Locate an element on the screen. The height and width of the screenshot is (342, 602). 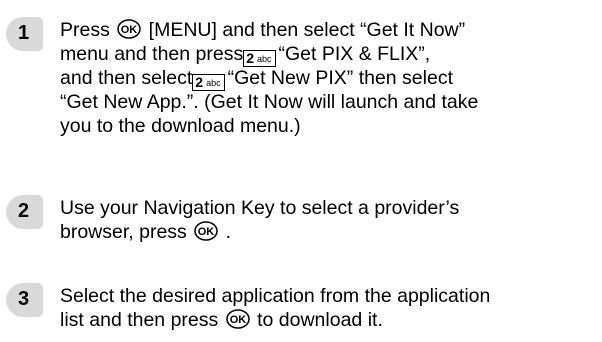
step-number: 3 is located at coordinates (24, 299).